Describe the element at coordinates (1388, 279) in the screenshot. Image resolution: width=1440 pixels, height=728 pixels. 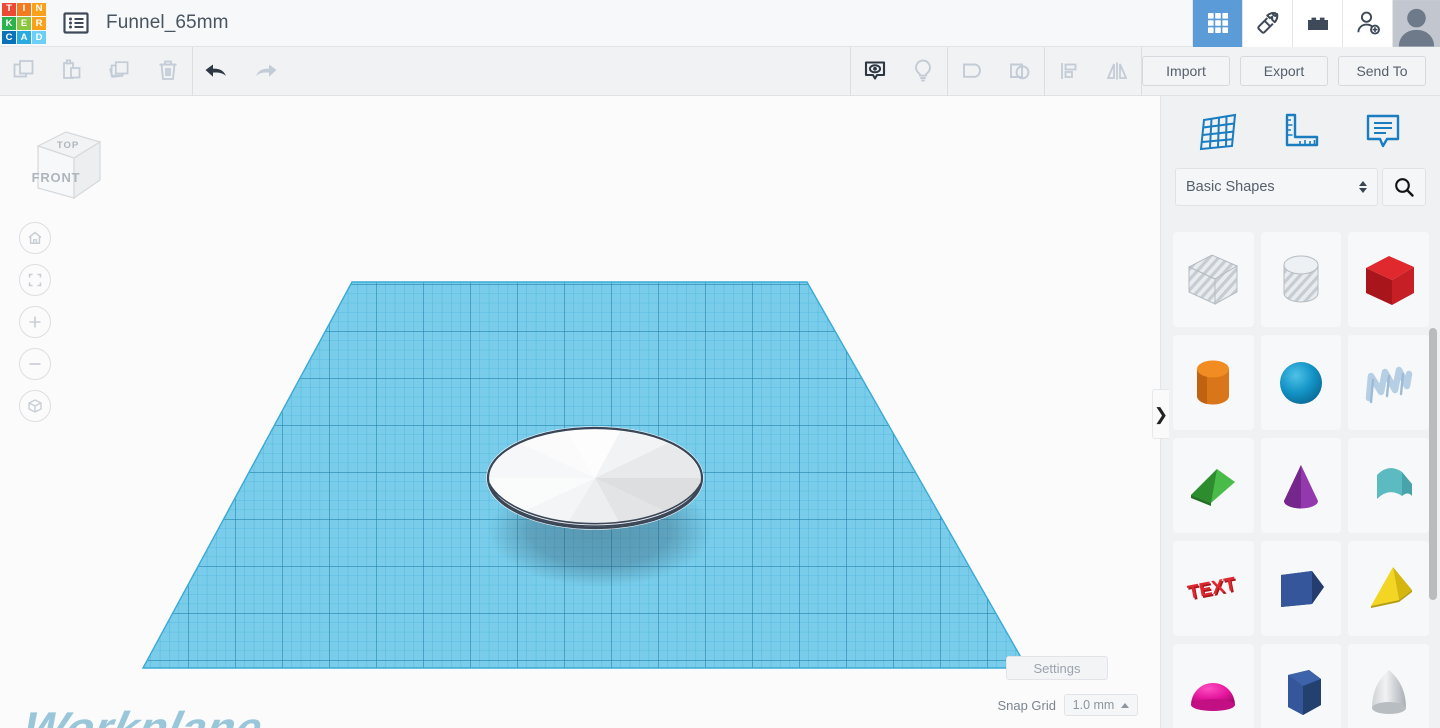
I see `shape-box` at that location.